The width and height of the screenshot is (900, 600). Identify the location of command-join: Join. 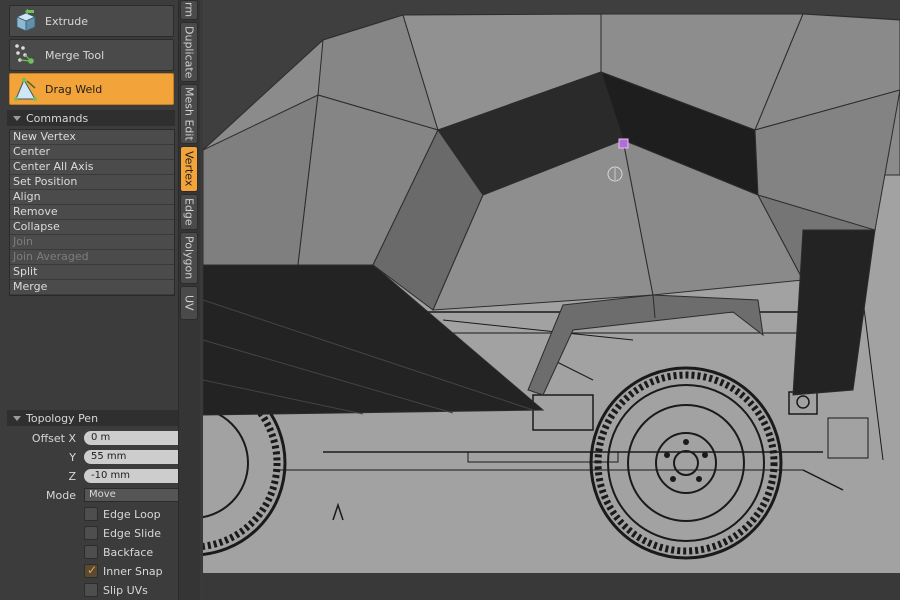
(92, 242).